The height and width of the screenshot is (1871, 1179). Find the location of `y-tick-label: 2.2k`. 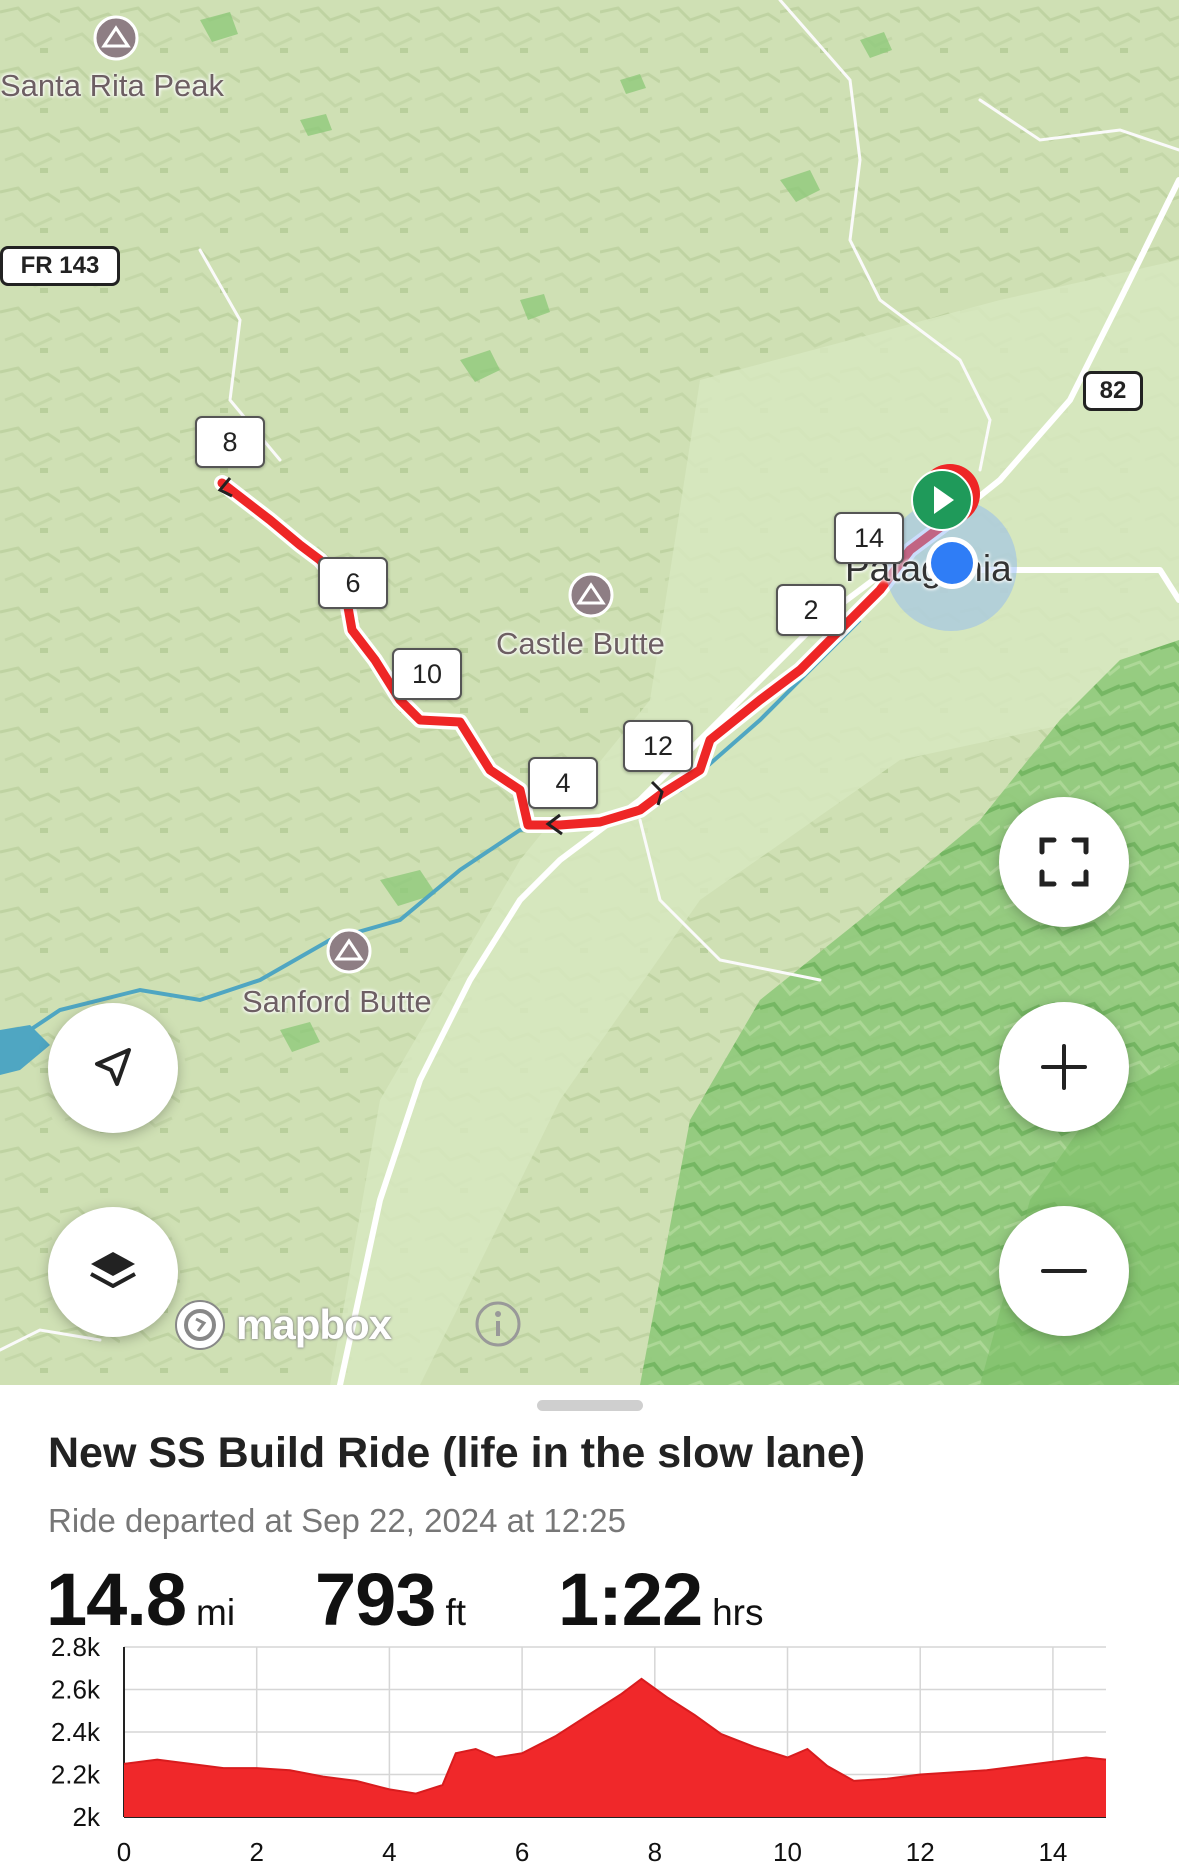

y-tick-label: 2.2k is located at coordinates (76, 1775).